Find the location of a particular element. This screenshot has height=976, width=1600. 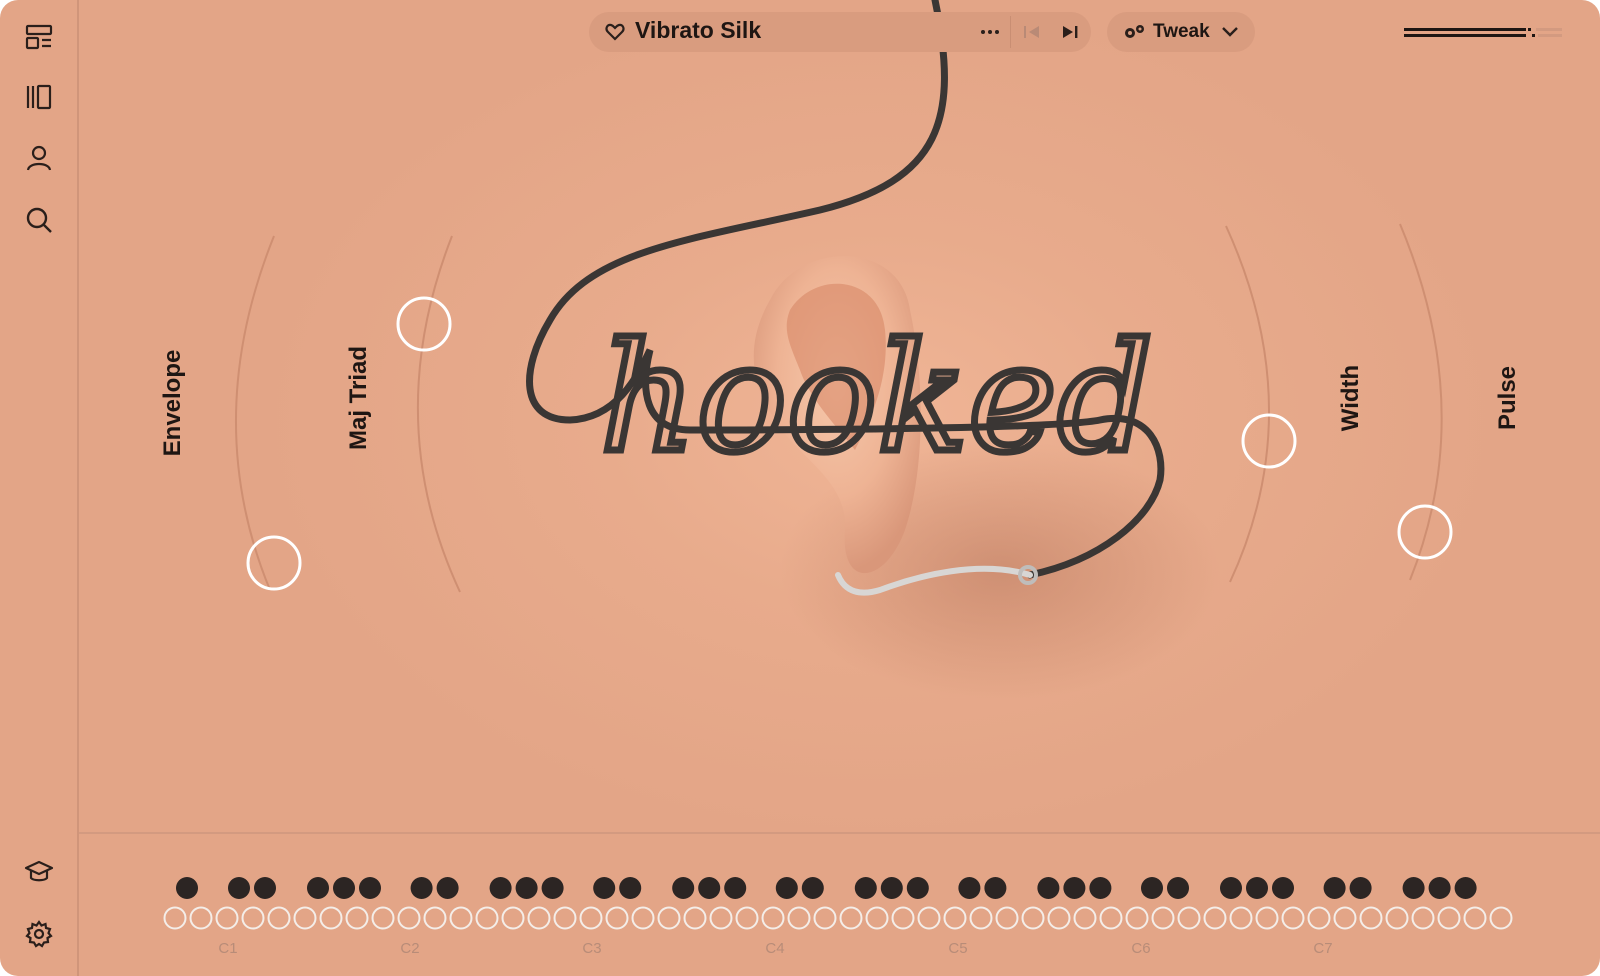

macro-knob-pulse is located at coordinates (1425, 532).